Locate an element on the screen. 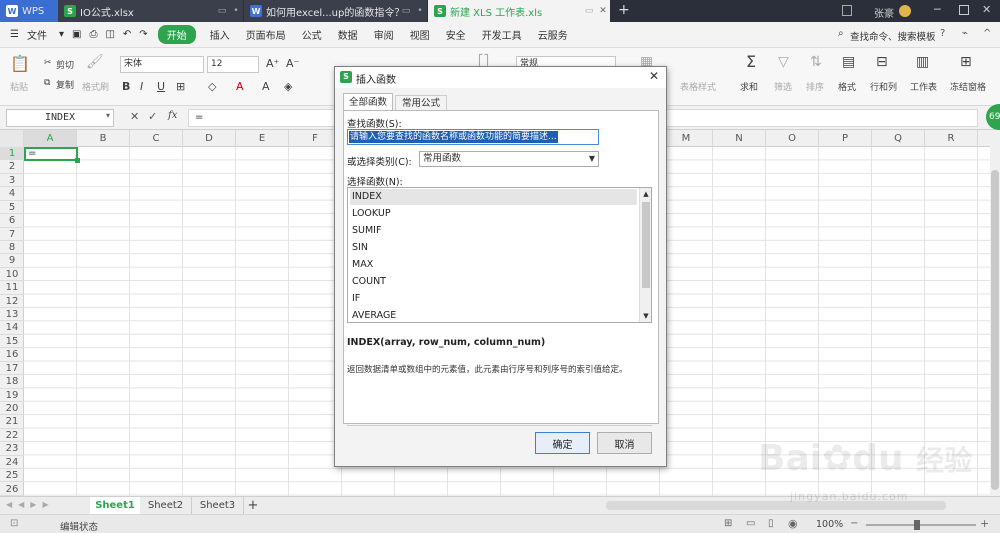 The height and width of the screenshot is (533, 1000). function-item-max: MAX is located at coordinates (493, 265).